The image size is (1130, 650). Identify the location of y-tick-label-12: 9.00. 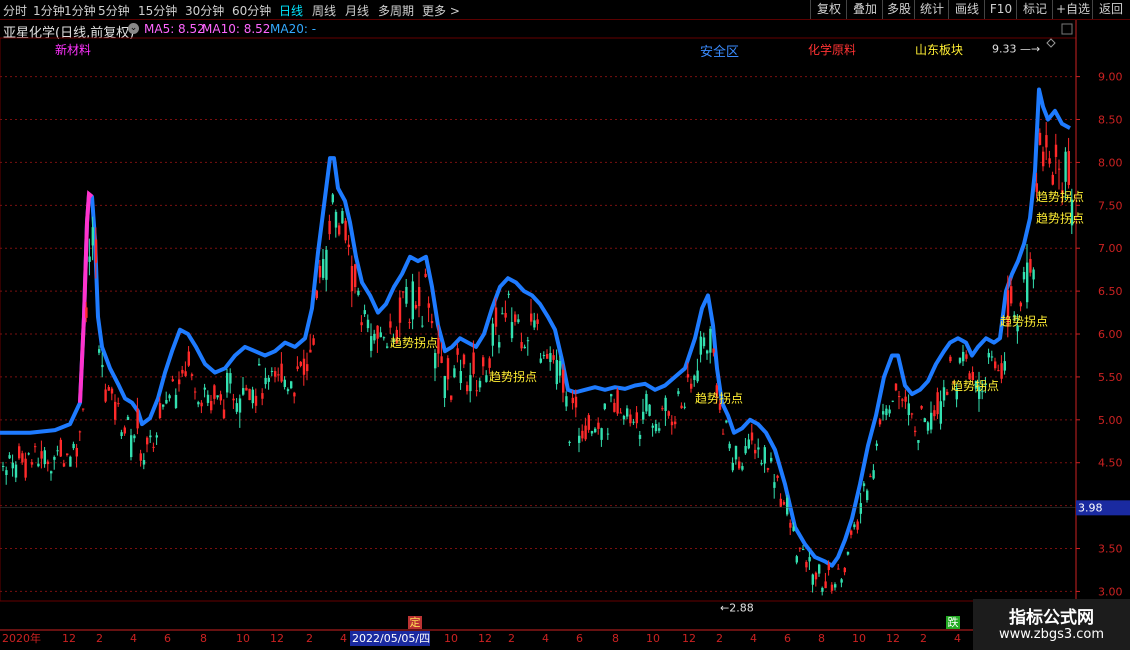
(1110, 77).